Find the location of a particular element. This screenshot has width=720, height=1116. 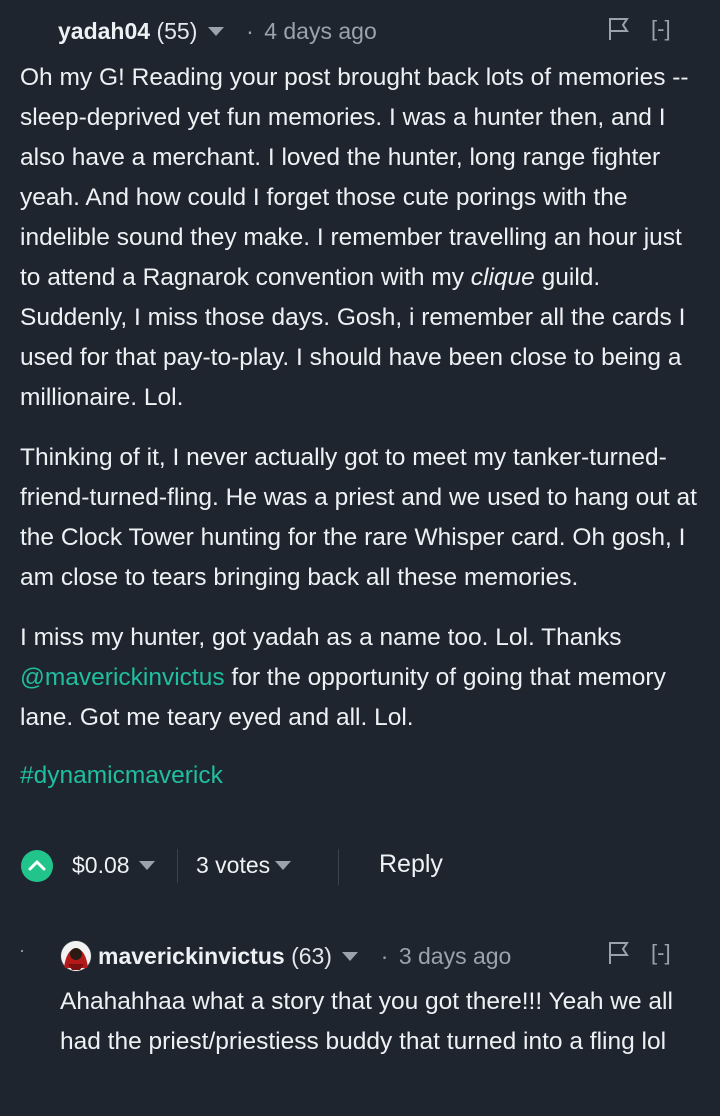

reply-header: maverickinvictus (63) · 3 days ago is located at coordinates (304, 956).